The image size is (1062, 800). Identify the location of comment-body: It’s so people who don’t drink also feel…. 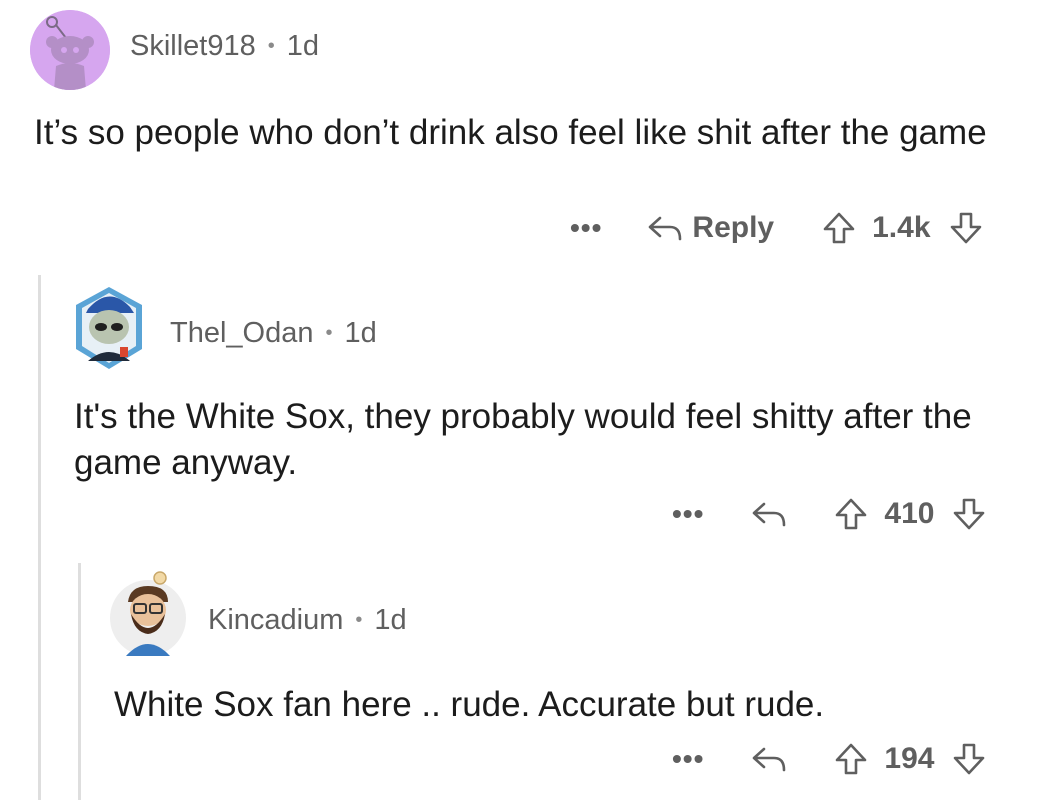
(510, 132).